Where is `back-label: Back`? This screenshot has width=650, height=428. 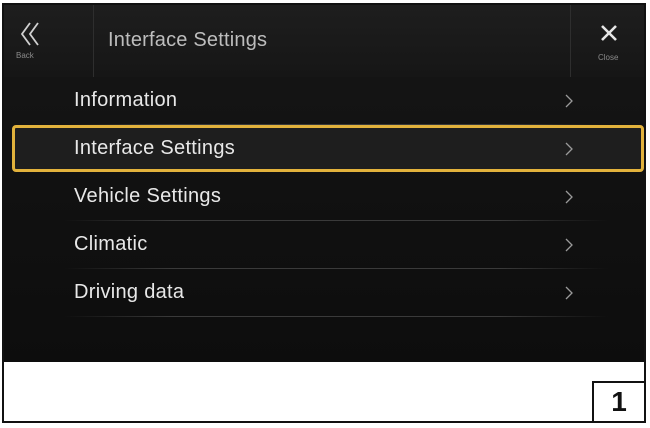
back-label: Back is located at coordinates (25, 55).